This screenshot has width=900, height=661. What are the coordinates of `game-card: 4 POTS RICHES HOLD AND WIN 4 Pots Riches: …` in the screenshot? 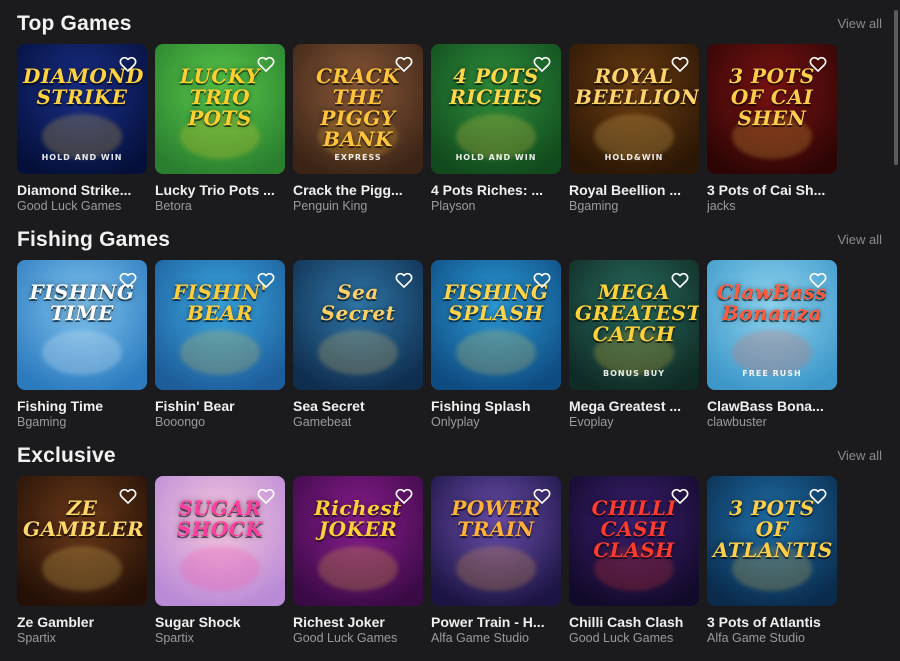 It's located at (496, 128).